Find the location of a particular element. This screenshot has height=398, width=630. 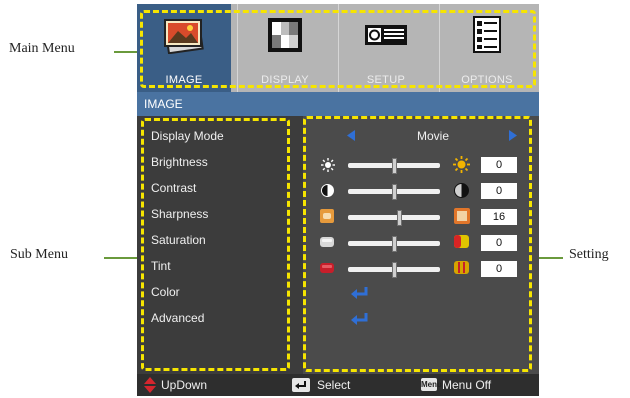

main-menu-highlight is located at coordinates (338, 49).